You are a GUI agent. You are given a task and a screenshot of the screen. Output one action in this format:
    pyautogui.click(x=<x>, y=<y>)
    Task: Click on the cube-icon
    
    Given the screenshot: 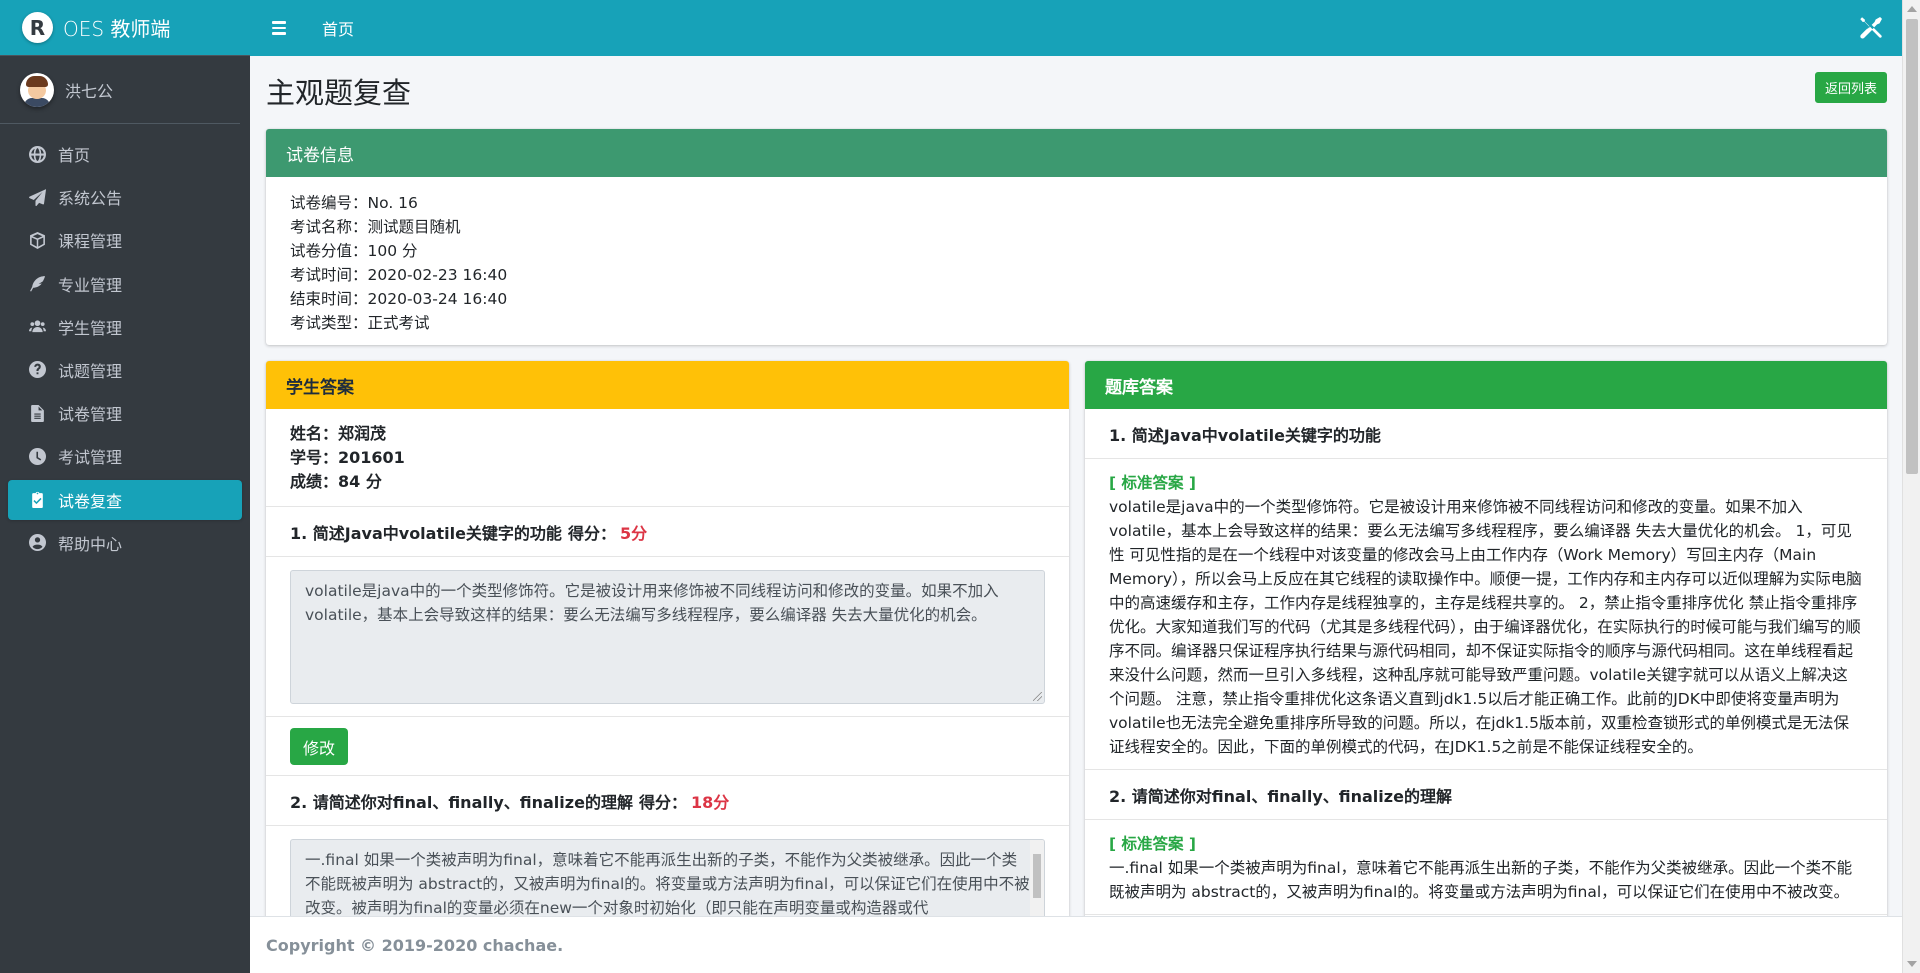 What is the action you would take?
    pyautogui.click(x=37, y=240)
    